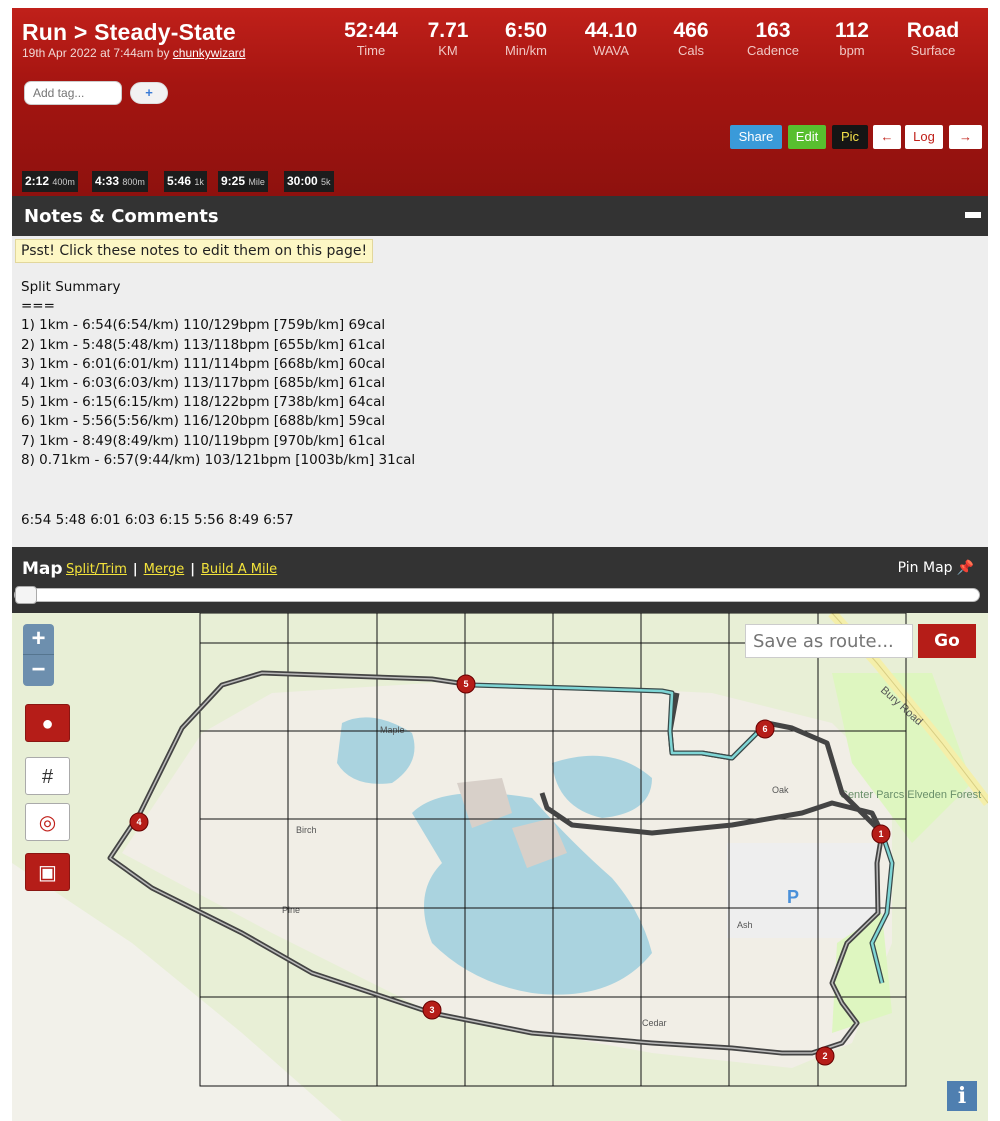 This screenshot has height=1121, width=1000. What do you see at coordinates (973, 215) in the screenshot?
I see `collapse-icon` at bounding box center [973, 215].